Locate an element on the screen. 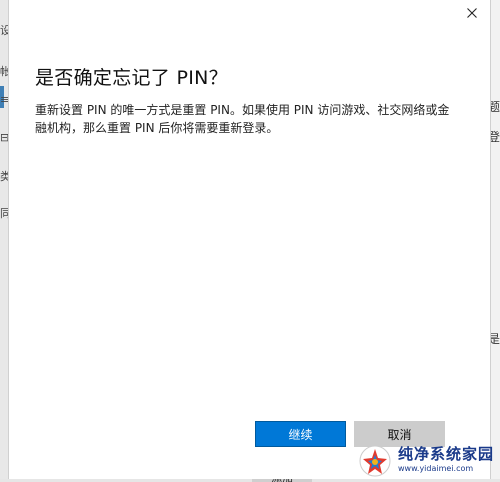 This screenshot has width=500, height=482. watermark-text: 纯净系统家园 www.yidaimei.com is located at coordinates (446, 458).